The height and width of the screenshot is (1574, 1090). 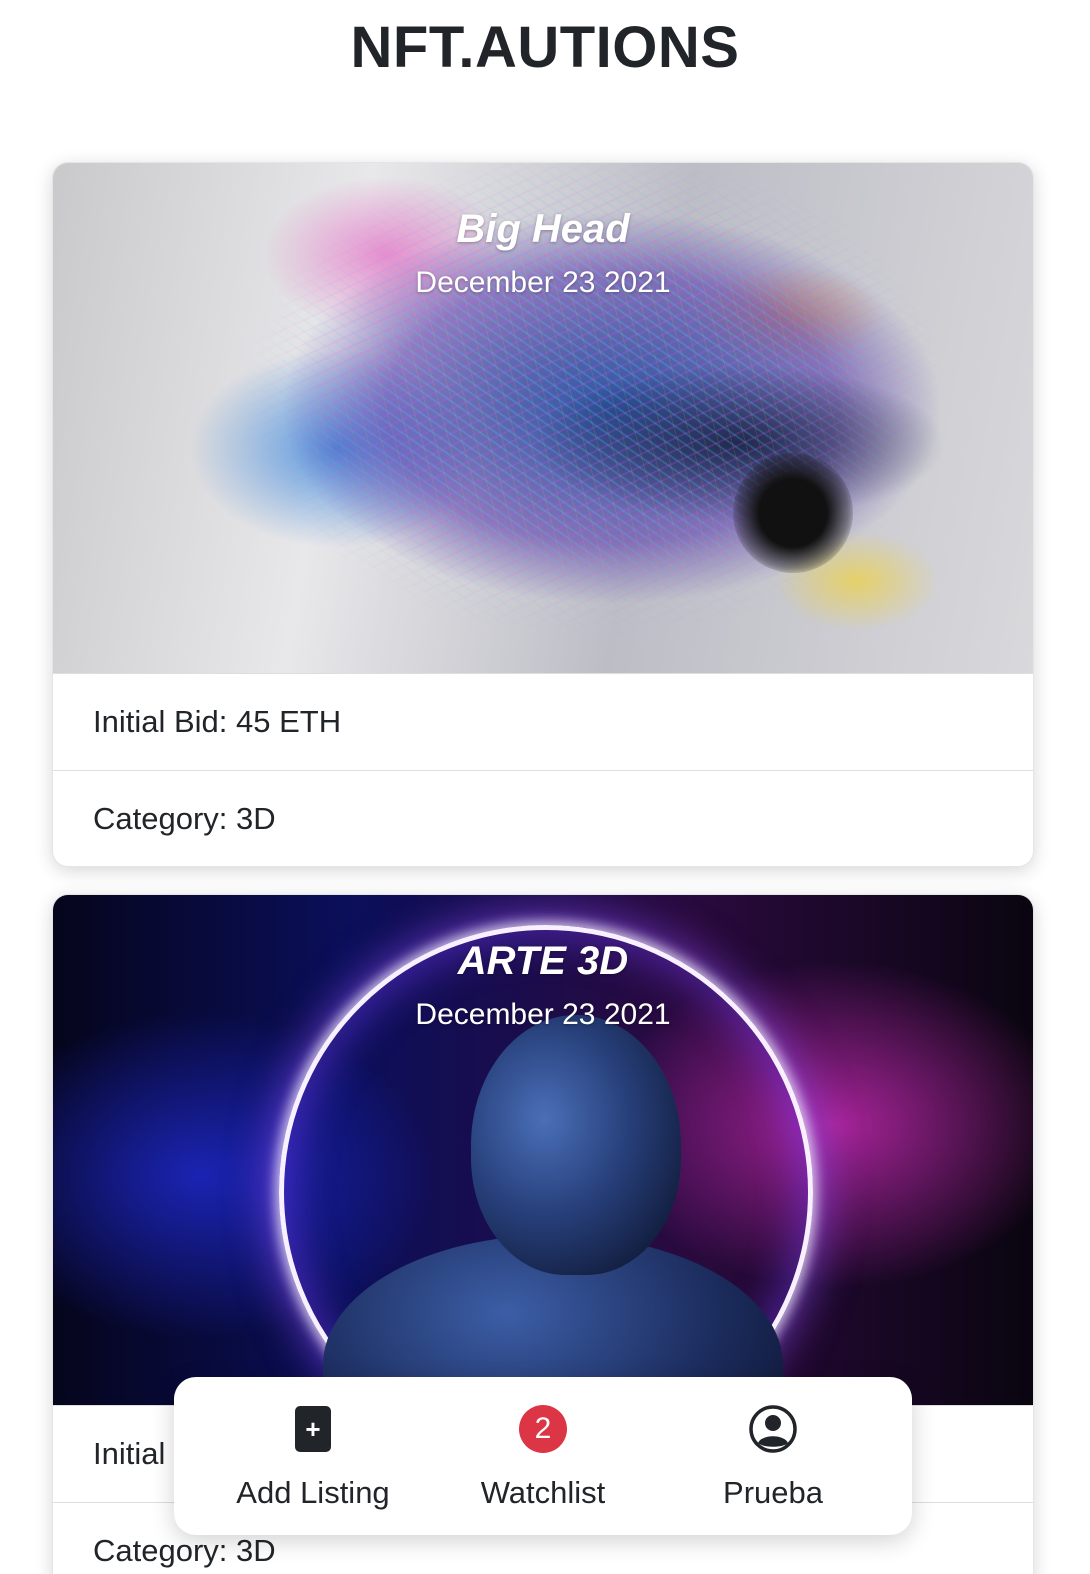 I want to click on listing-title: Big Head, so click(x=543, y=229).